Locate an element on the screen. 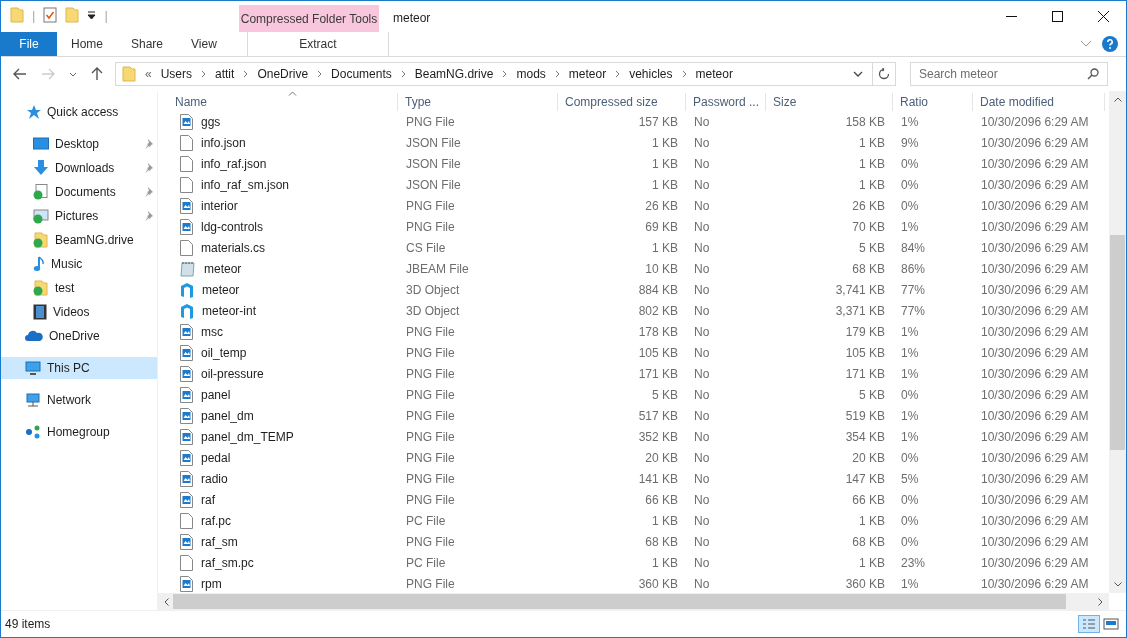  file-name: rpm is located at coordinates (211, 583).